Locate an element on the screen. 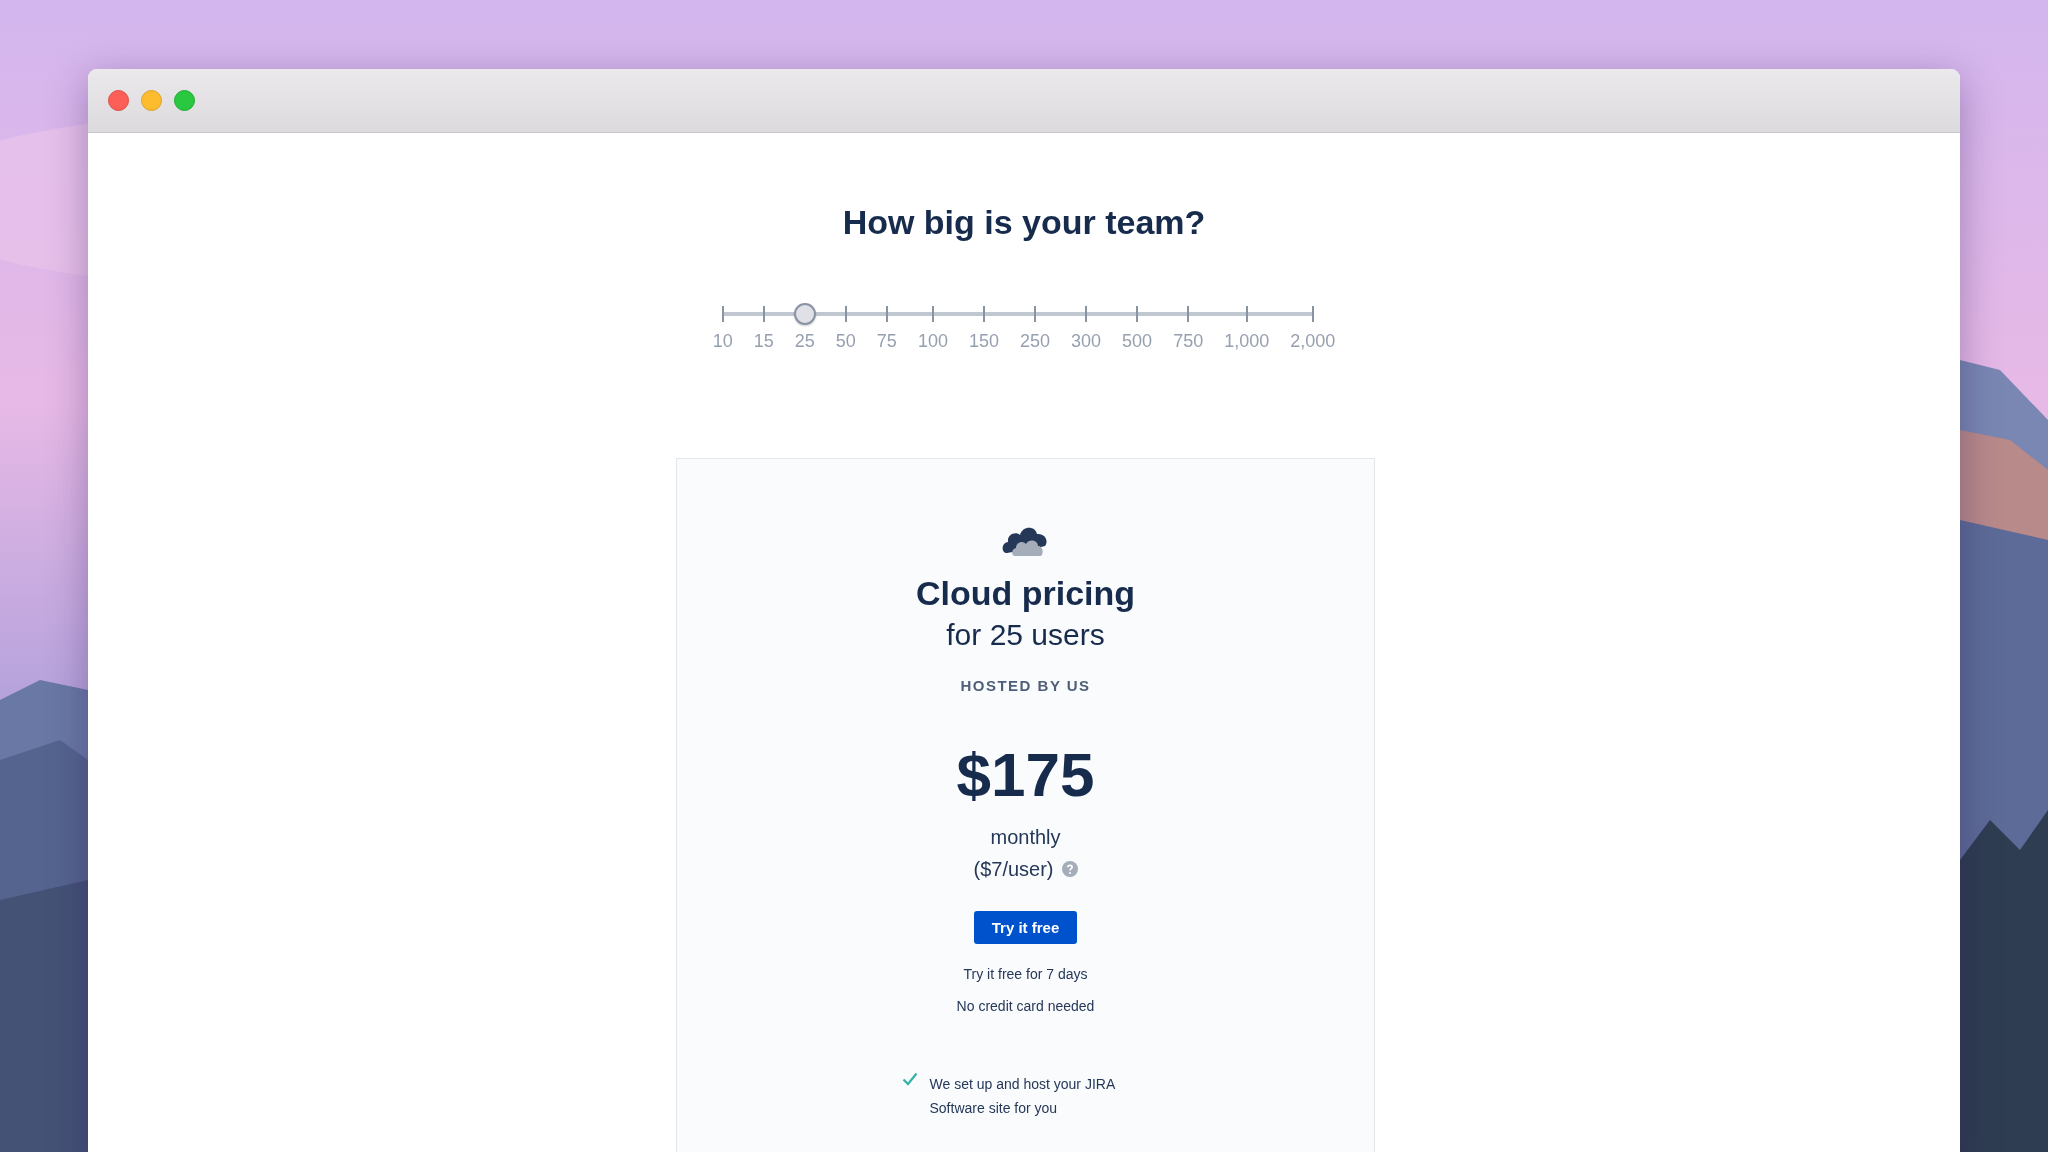 Image resolution: width=2048 pixels, height=1152 pixels. price: $175 is located at coordinates (1025, 775).